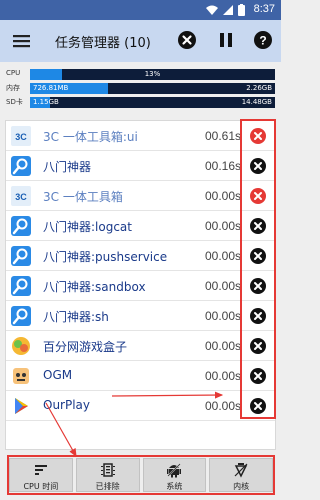 The width and height of the screenshot is (320, 500). What do you see at coordinates (140, 226) in the screenshot?
I see `process-row: 八门神器:logcat 00.00s` at bounding box center [140, 226].